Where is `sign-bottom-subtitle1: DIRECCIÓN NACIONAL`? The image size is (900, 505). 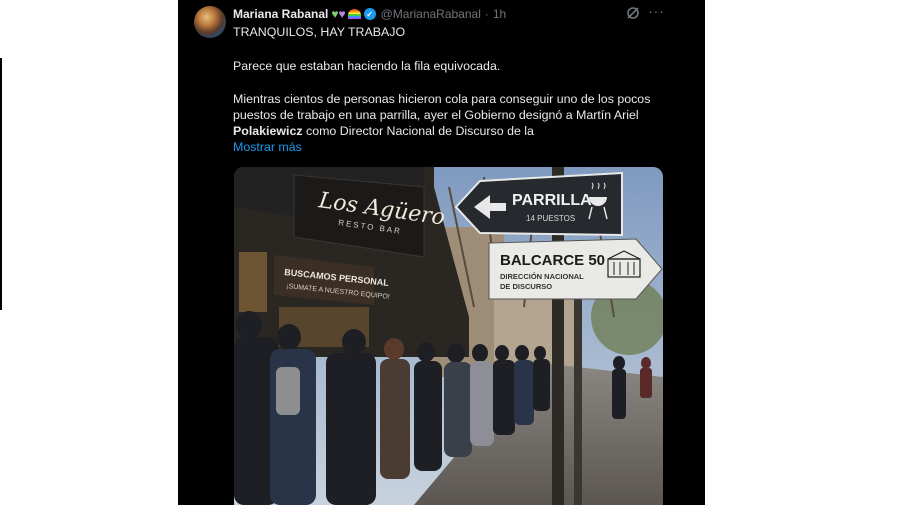
sign-bottom-subtitle1: DIRECCIÓN NACIONAL is located at coordinates (542, 276).